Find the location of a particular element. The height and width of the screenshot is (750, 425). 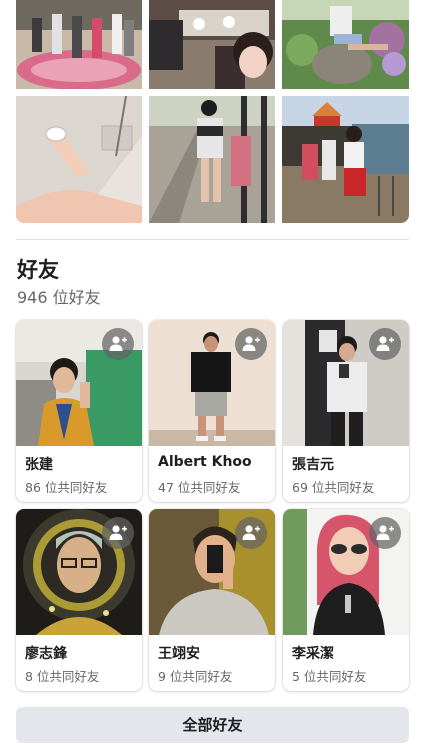

photo-6-image is located at coordinates (345, 159).